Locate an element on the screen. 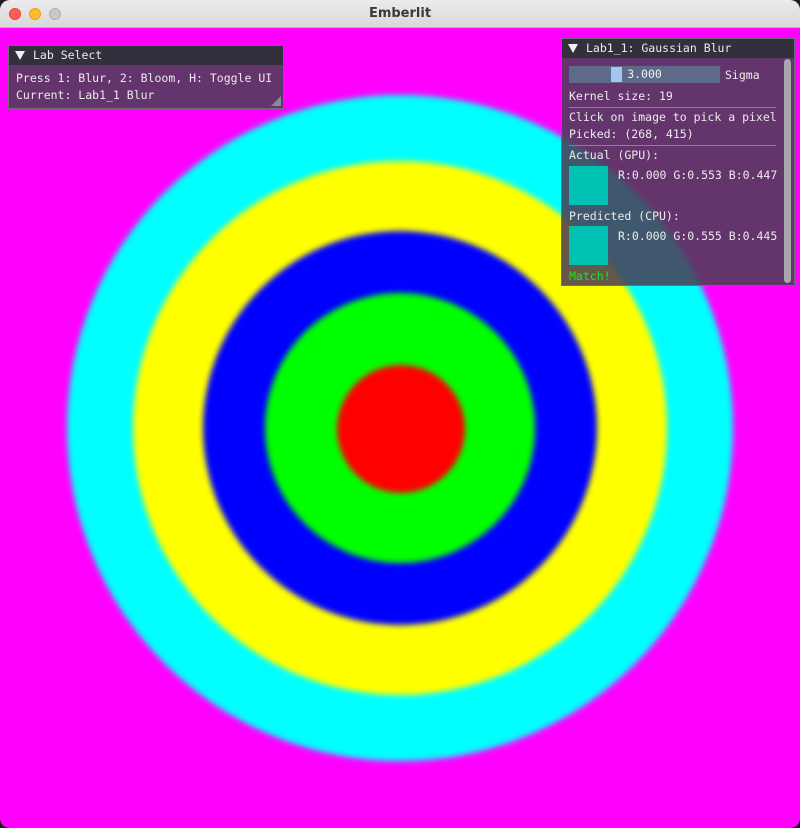  sigma-value: 3.000 is located at coordinates (644, 74).